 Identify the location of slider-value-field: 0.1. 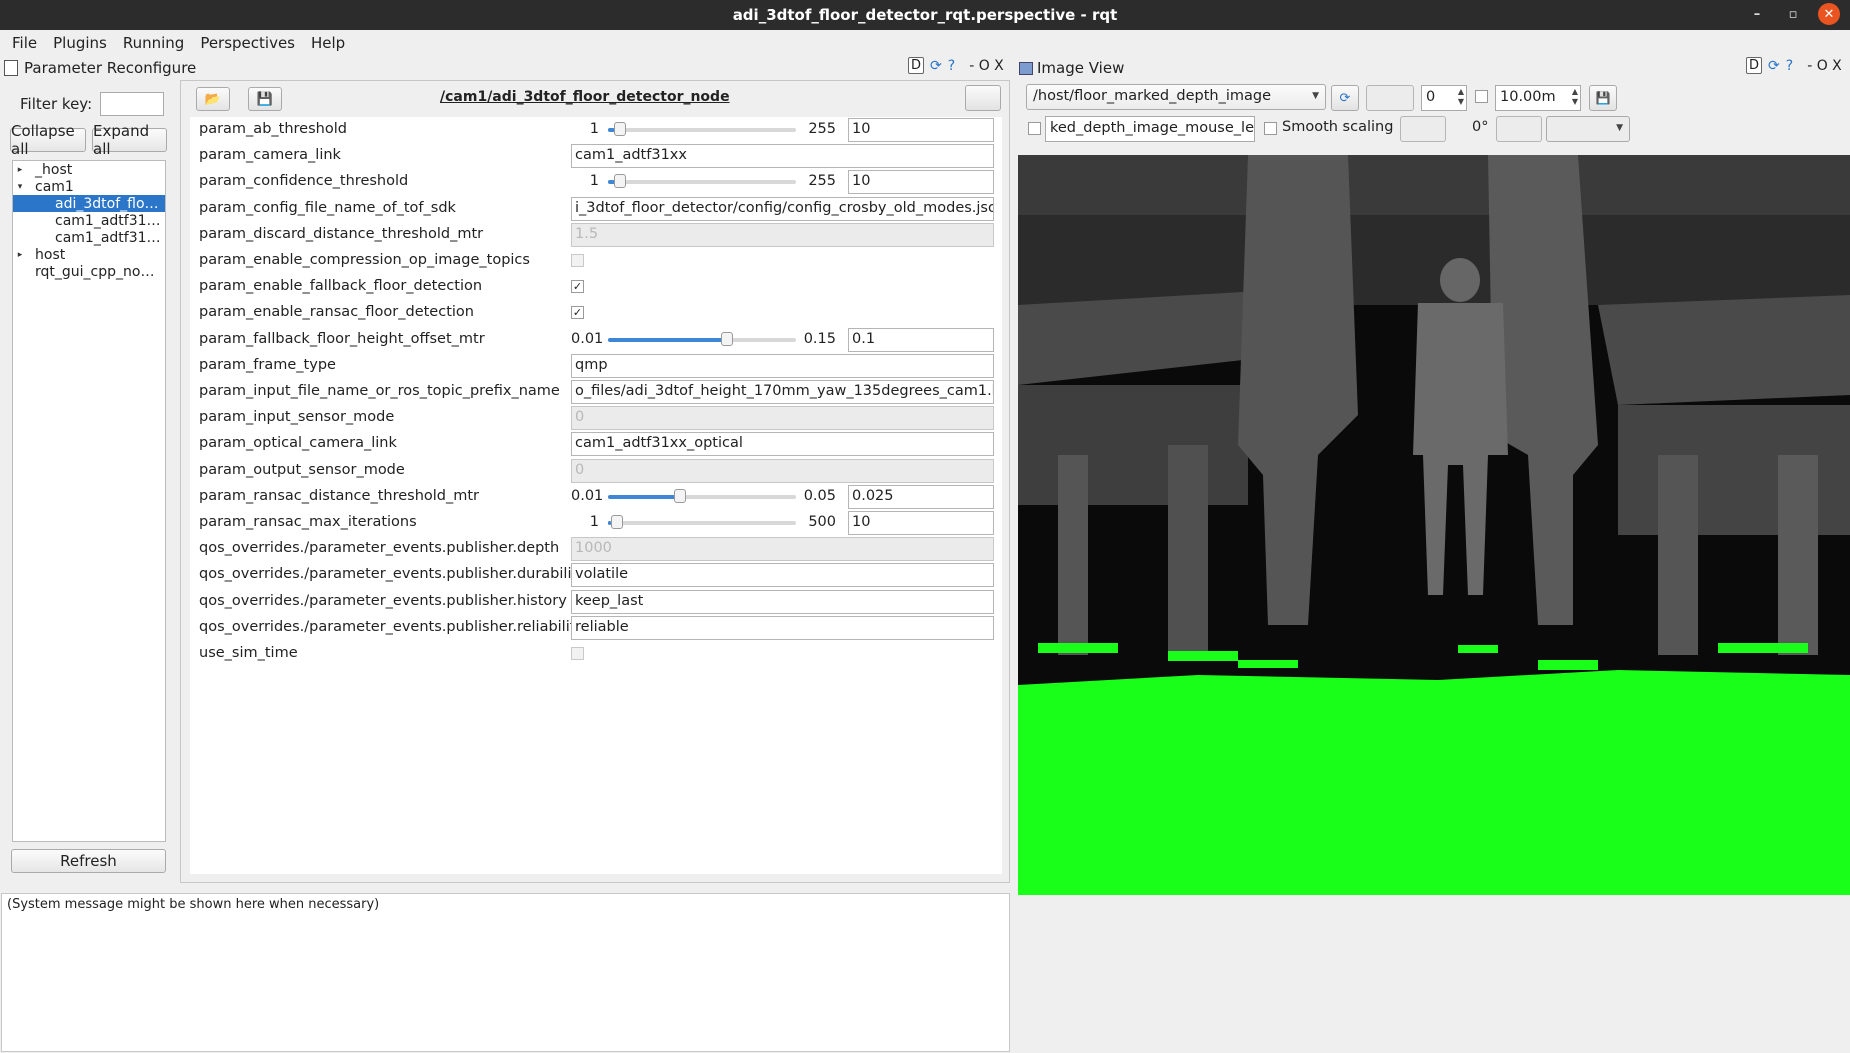
(921, 339).